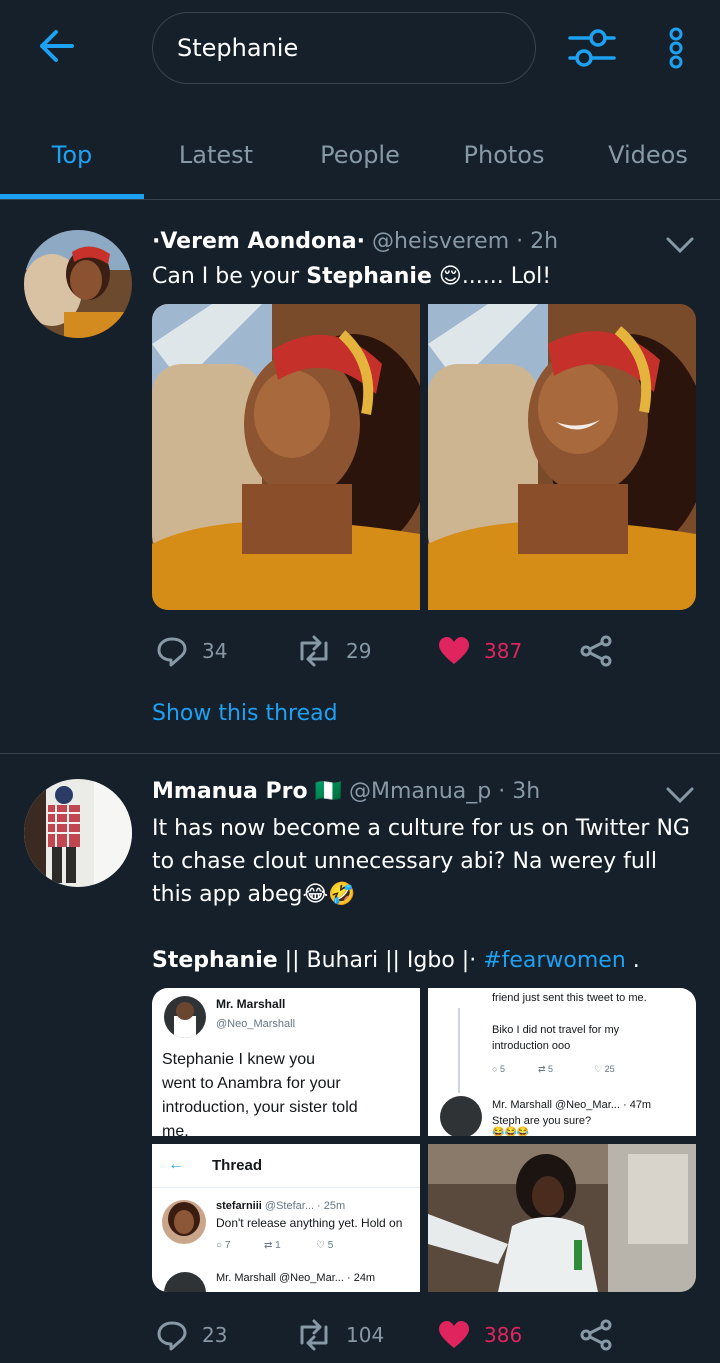  I want to click on reply-button: 34, so click(191, 651).